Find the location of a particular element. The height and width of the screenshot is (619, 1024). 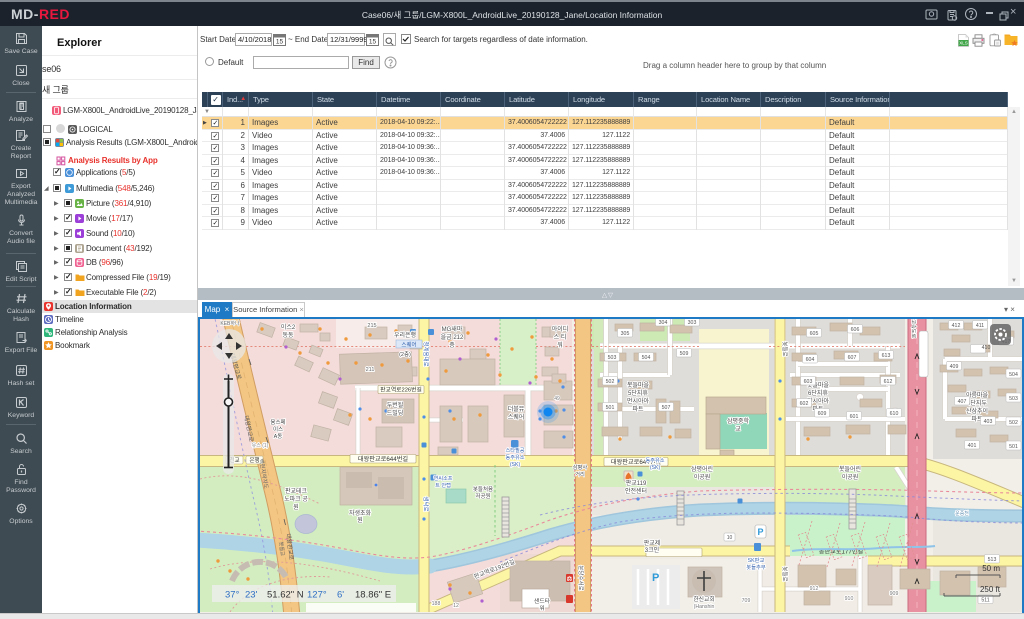

svg-text: 49 is located at coordinates (557, 399).